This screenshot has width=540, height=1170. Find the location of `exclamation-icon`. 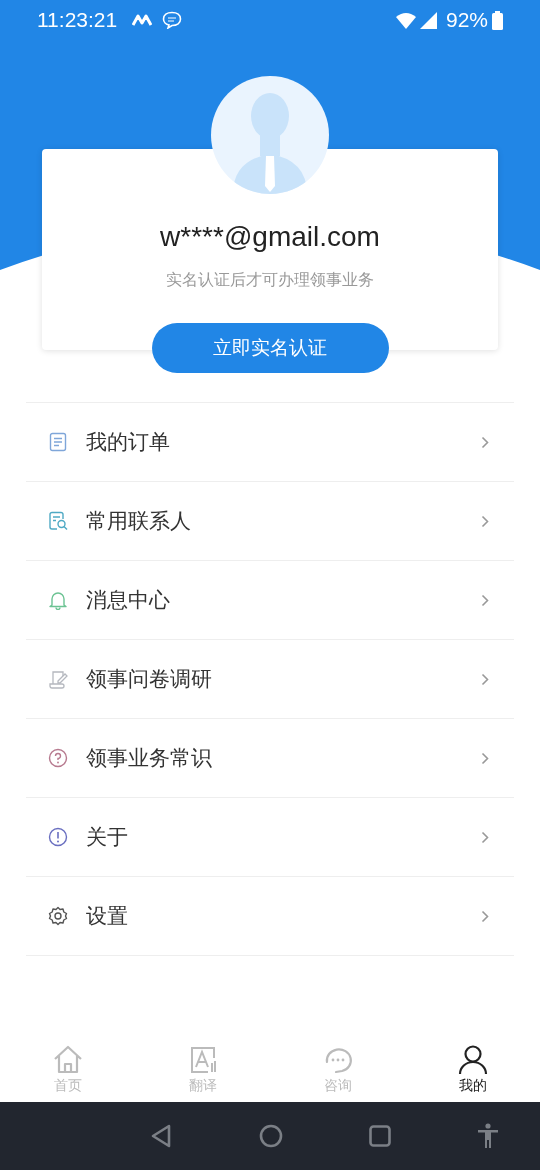

exclamation-icon is located at coordinates (58, 837).